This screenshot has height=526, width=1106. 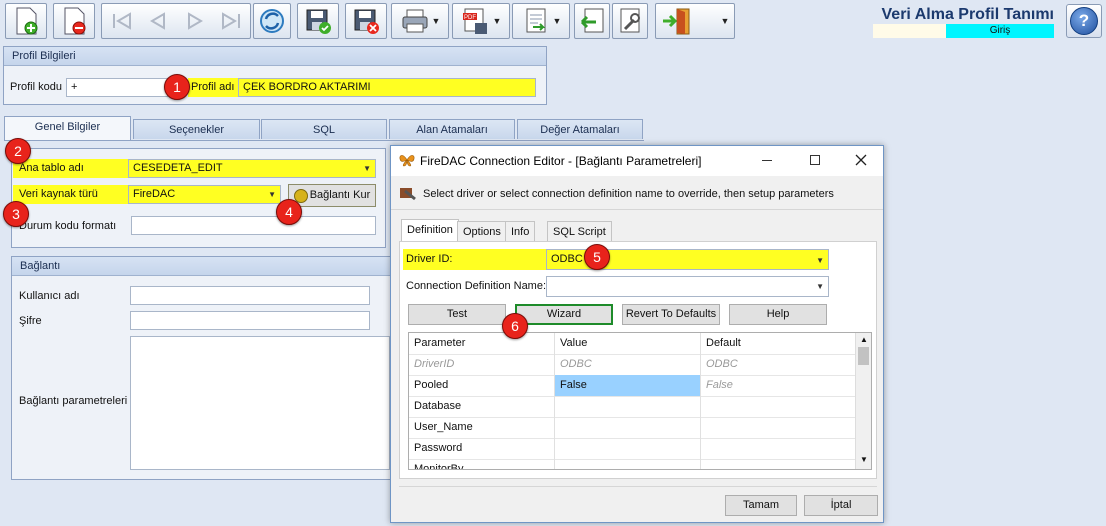 I want to click on print-icon, so click(x=415, y=21).